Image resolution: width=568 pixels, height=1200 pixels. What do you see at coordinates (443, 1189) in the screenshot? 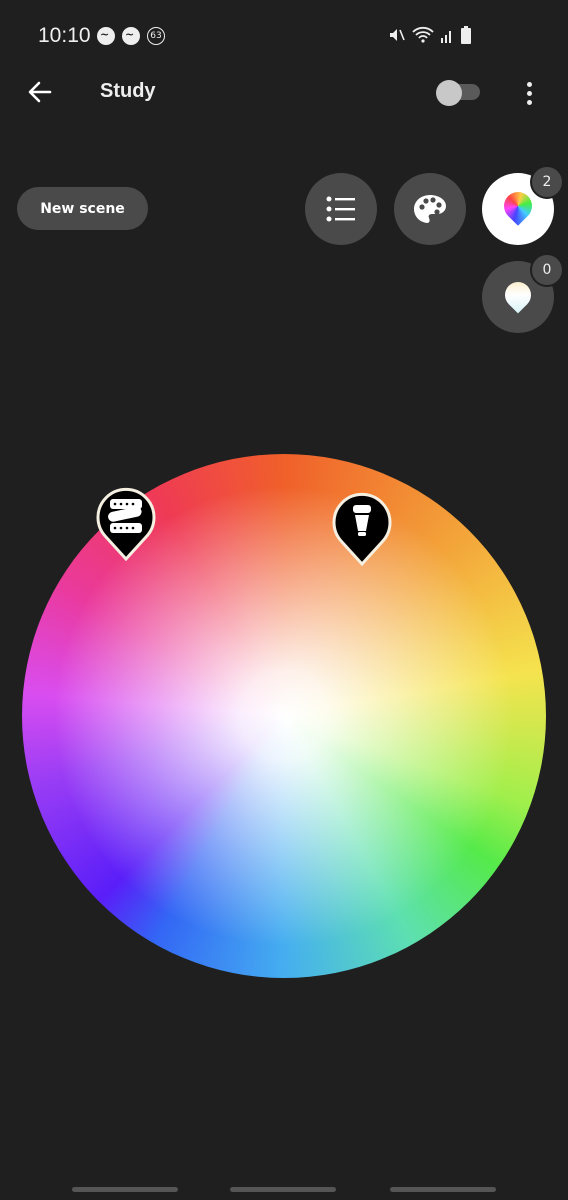
I see `nav-back-handle` at bounding box center [443, 1189].